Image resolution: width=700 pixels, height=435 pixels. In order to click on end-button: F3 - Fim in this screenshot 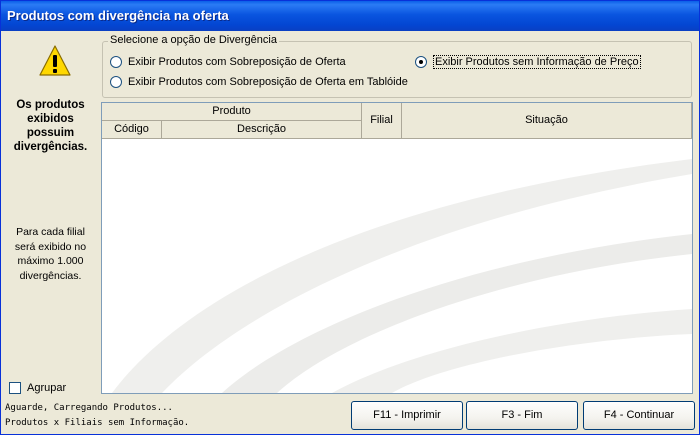, I will do `click(522, 415)`.